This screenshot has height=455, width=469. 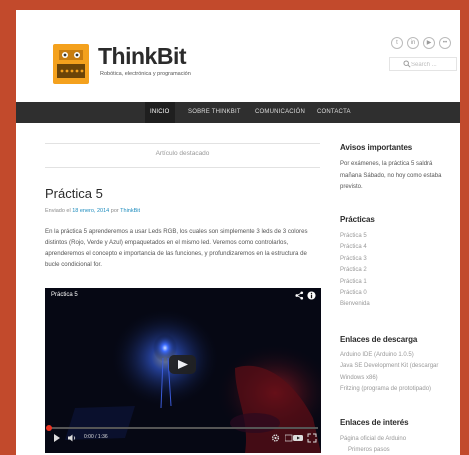 What do you see at coordinates (396, 355) in the screenshot?
I see `sidebar-item-arduino-ide: Arduino IDE (Arduino 1.0.5)` at bounding box center [396, 355].